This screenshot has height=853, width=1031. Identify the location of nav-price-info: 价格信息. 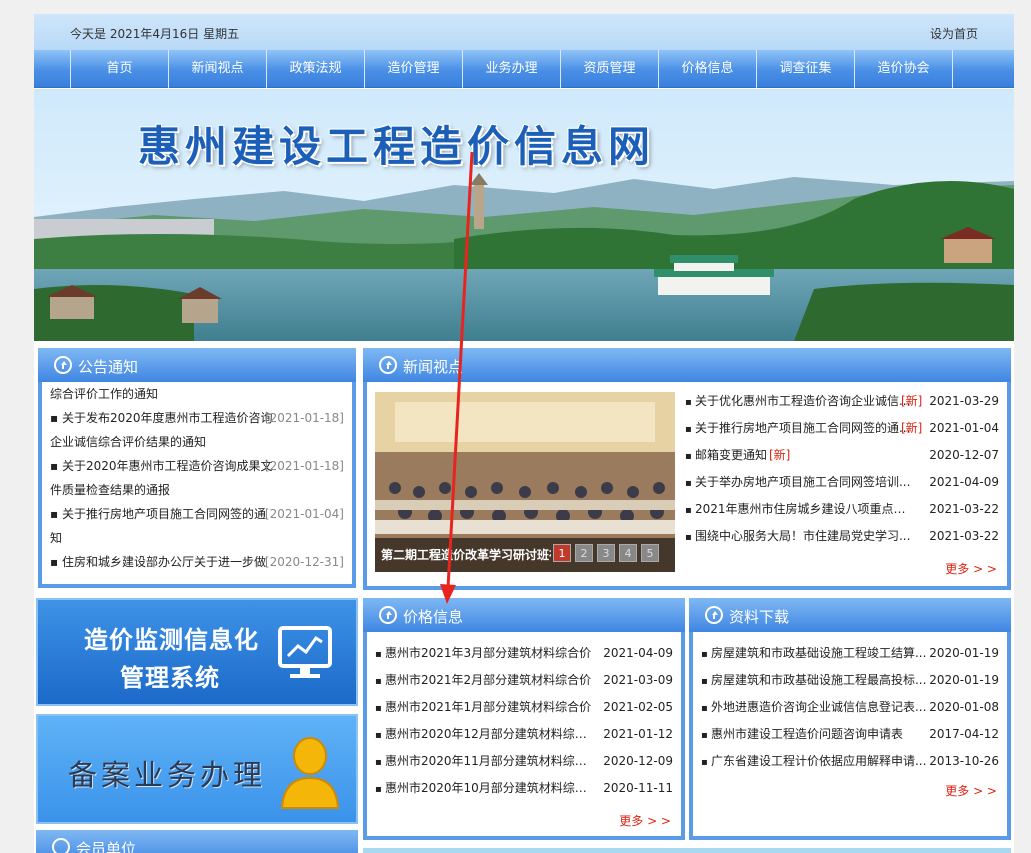
(708, 69).